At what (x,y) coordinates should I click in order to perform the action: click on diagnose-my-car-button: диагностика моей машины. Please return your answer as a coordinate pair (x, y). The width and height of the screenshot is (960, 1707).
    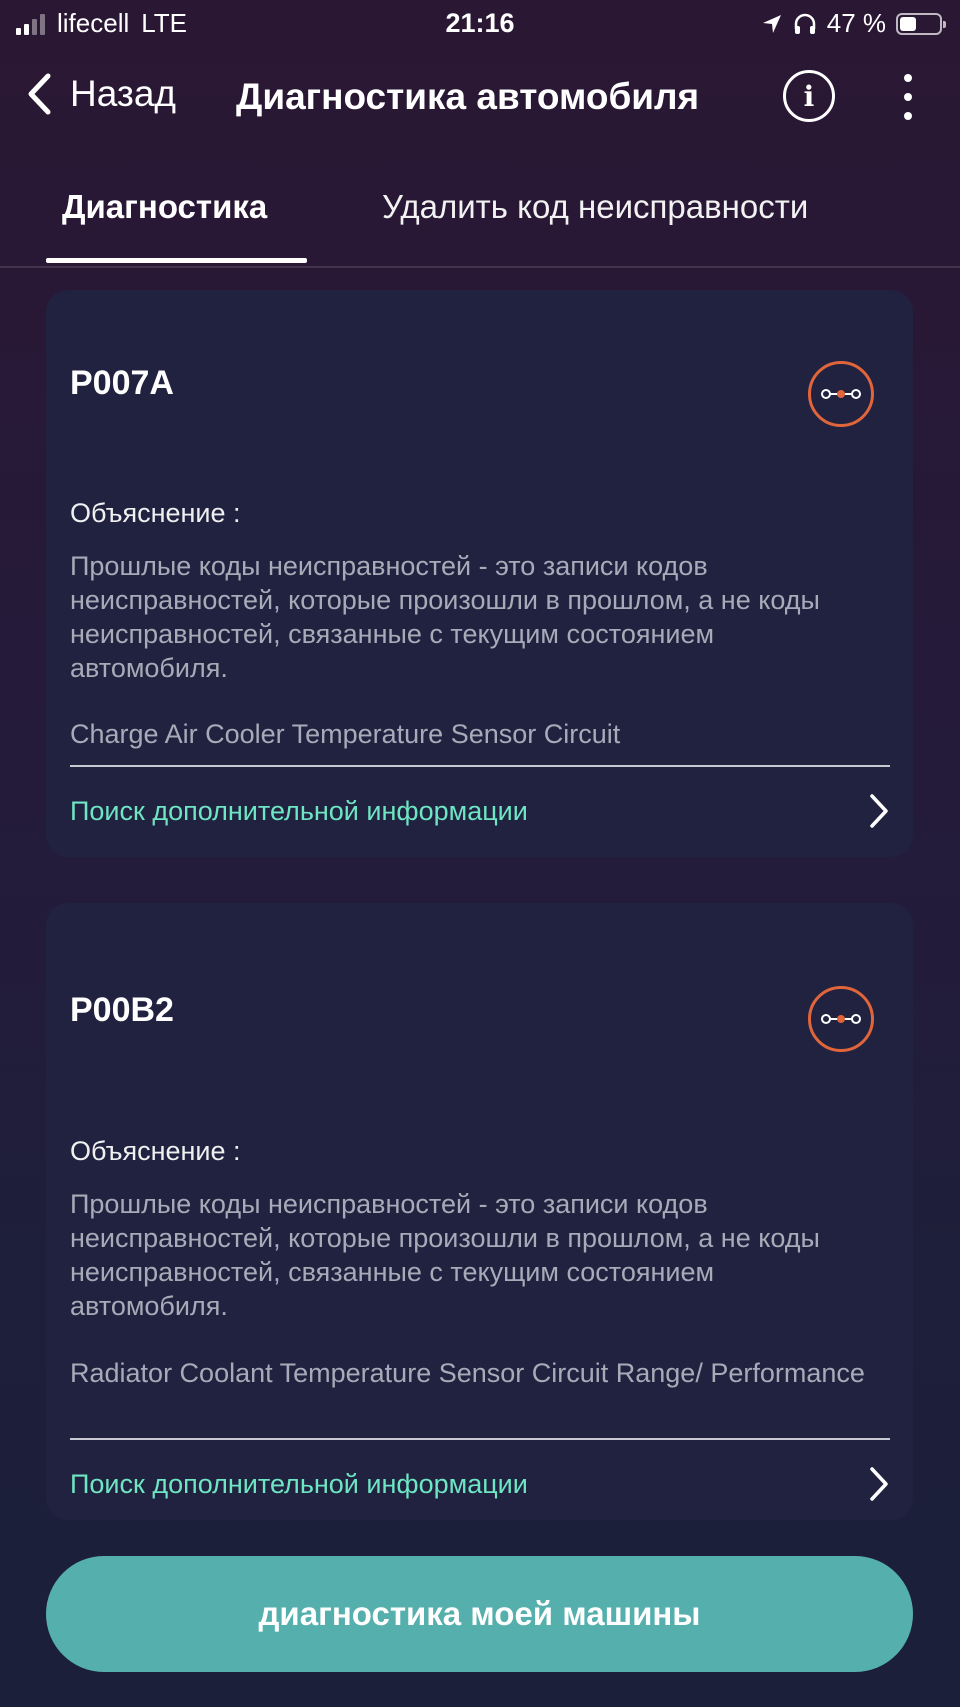
    Looking at the image, I should click on (479, 1614).